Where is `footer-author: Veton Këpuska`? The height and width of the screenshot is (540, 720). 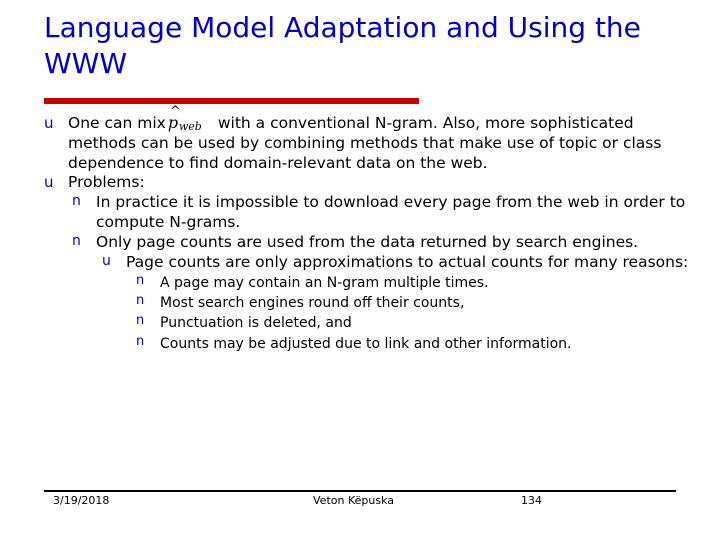
footer-author: Veton Këpuska is located at coordinates (353, 500).